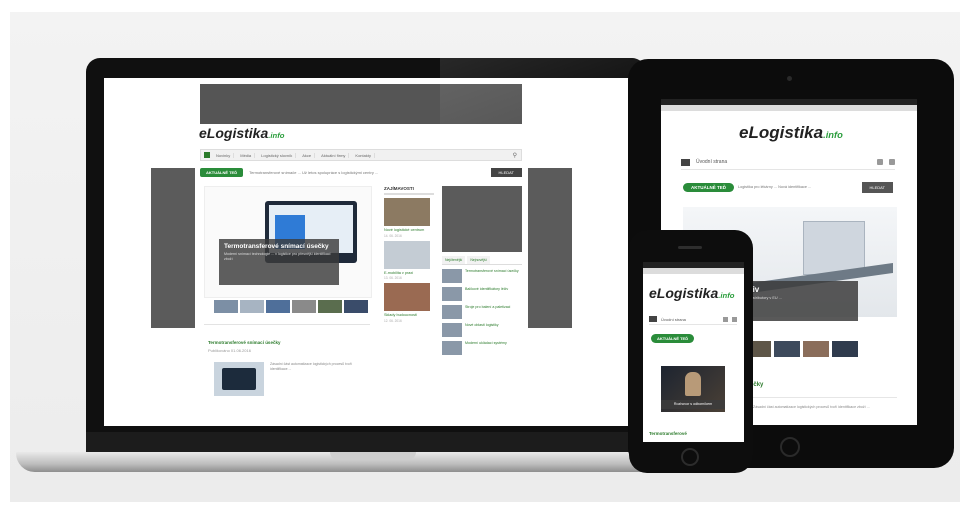 The height and width of the screenshot is (517, 969). Describe the element at coordinates (229, 350) in the screenshot. I see `article-meta: Publikováno 01.06.2016` at that location.